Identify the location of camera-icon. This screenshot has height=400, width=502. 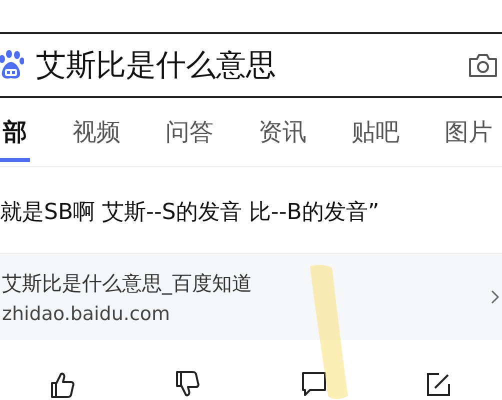
(483, 65).